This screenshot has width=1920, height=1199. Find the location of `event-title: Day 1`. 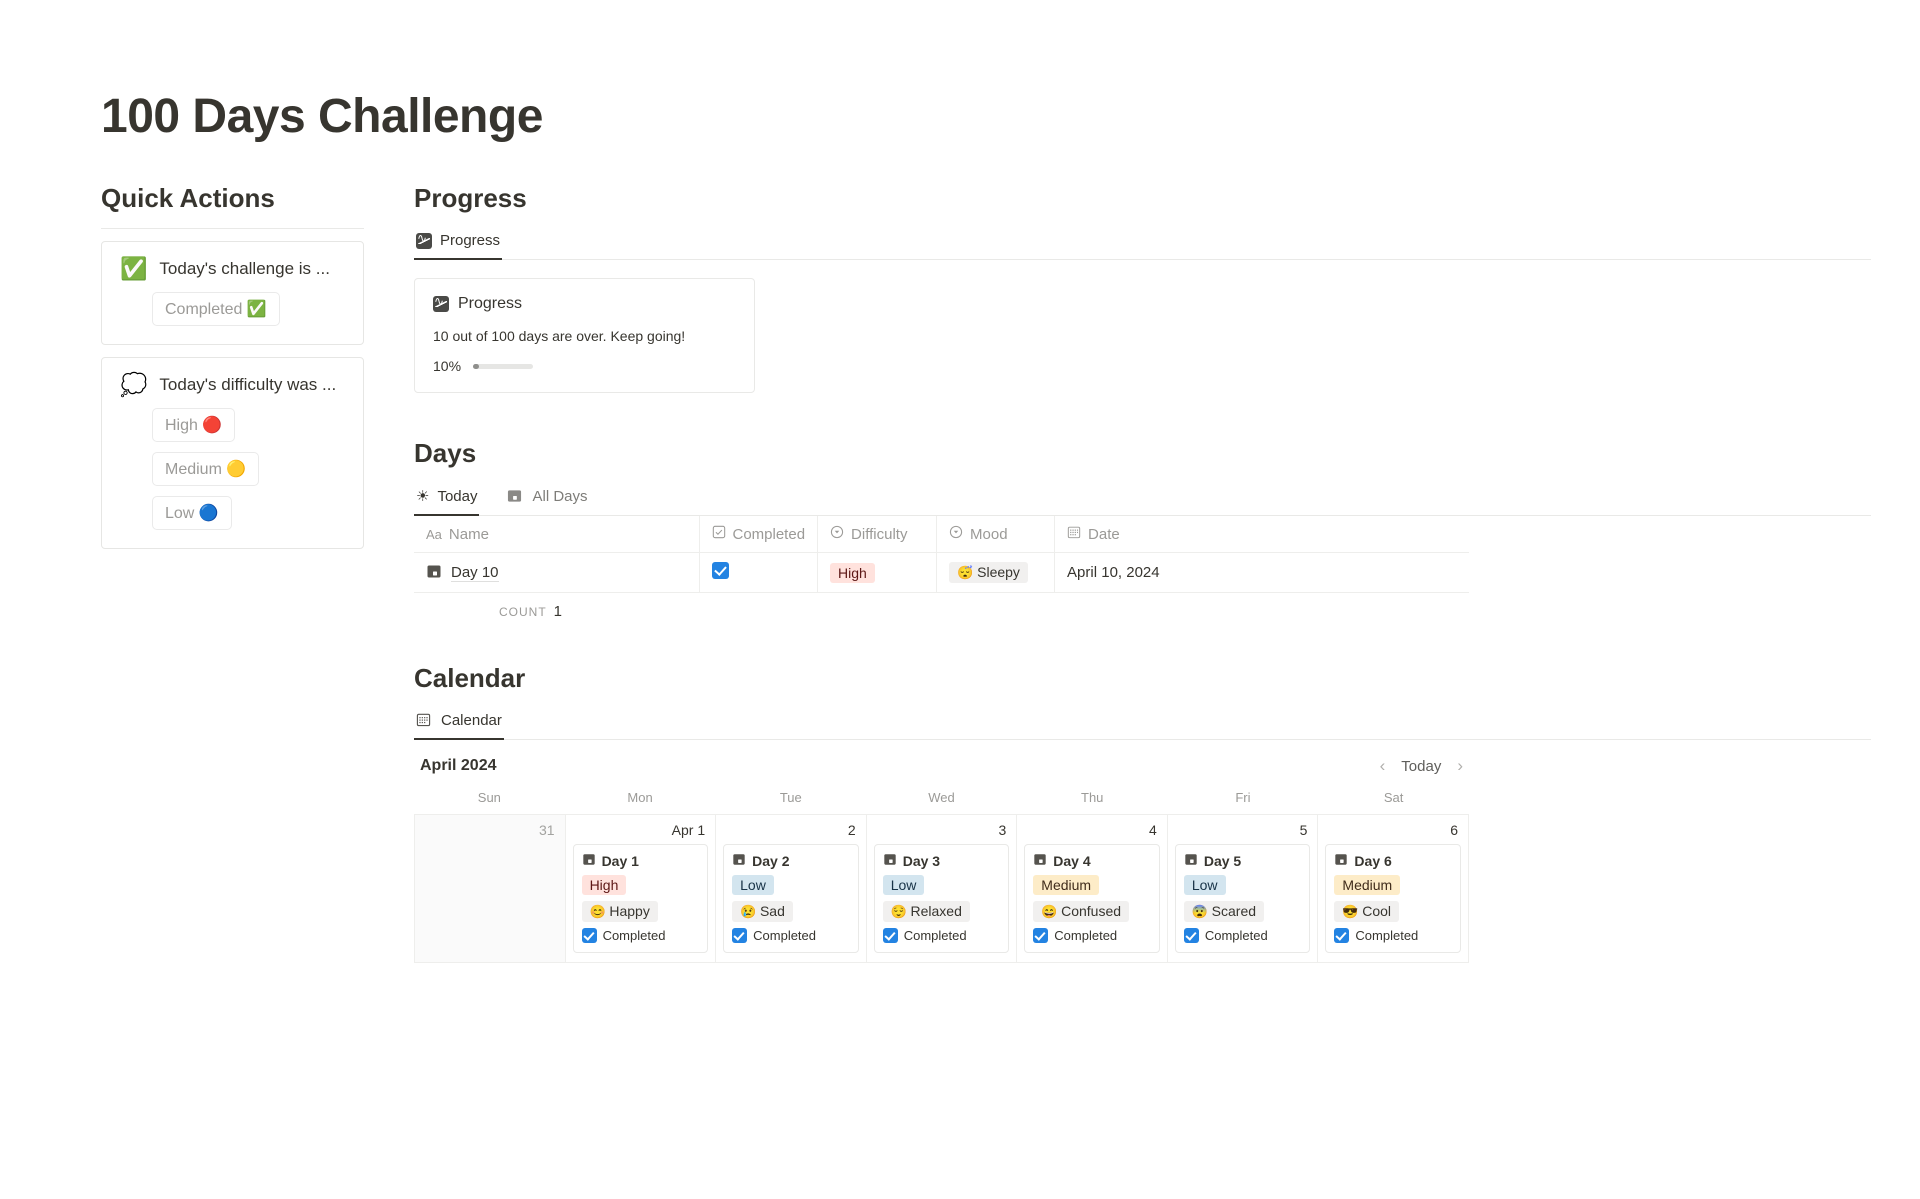

event-title: Day 1 is located at coordinates (620, 860).